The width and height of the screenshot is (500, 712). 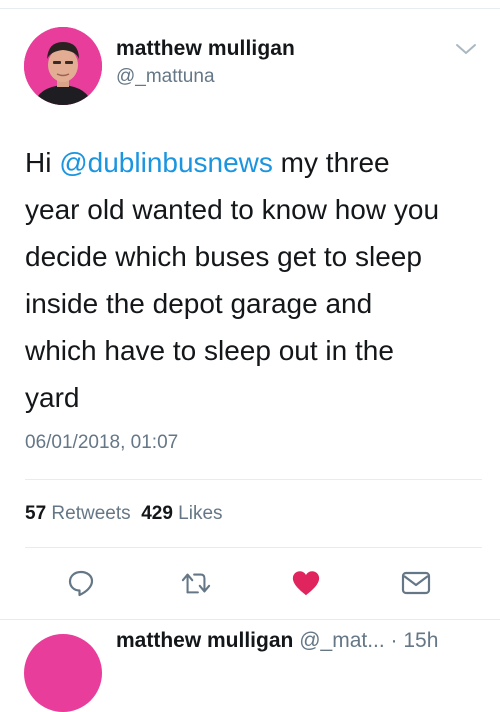 What do you see at coordinates (166, 162) in the screenshot?
I see `mention-link: @dublinbusnews` at bounding box center [166, 162].